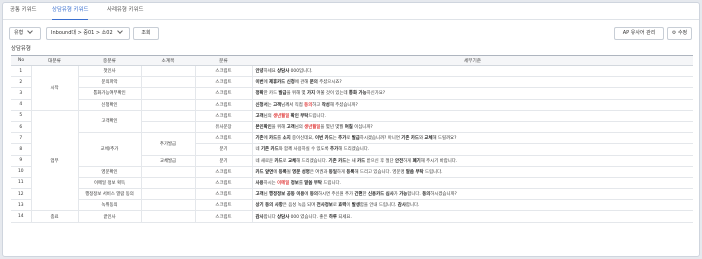  I want to click on table-row: 2 문의파악 스크립트 이번에 제휴카드 신청에 관해 문의 주셨으시죠?, so click(352, 82).